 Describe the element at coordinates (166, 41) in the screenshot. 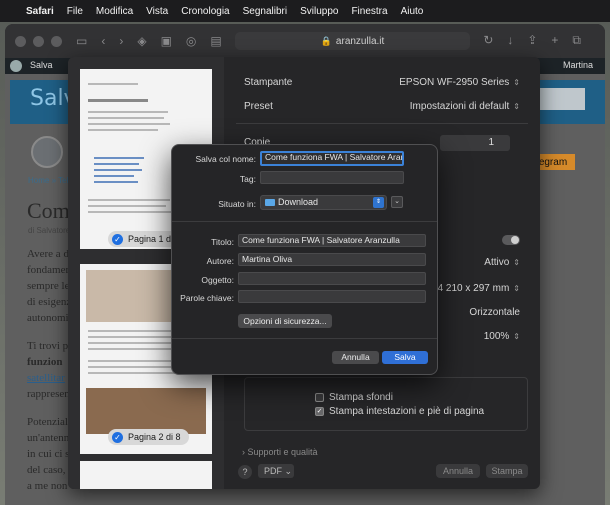

I see `extension-icon: ▣` at that location.